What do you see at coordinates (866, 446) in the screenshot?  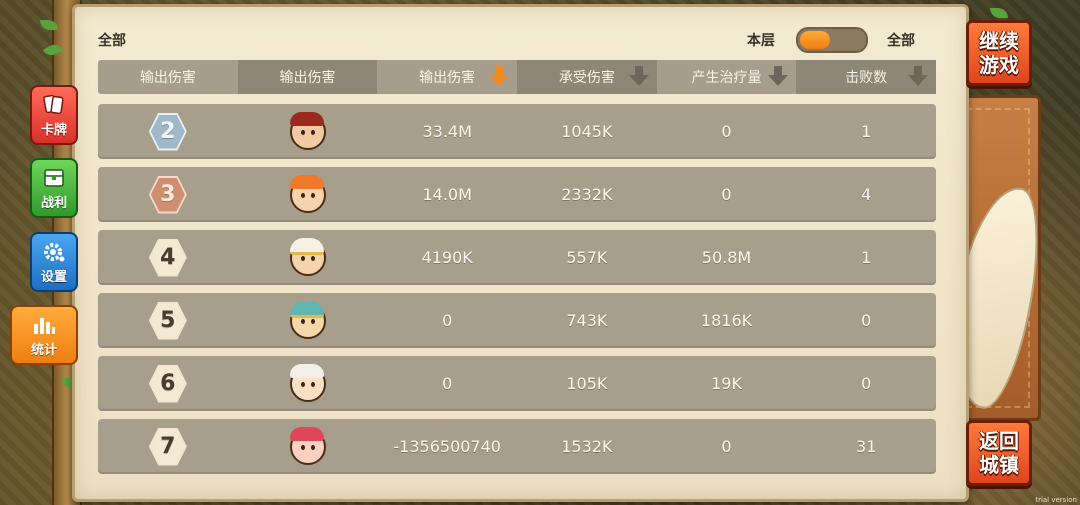 I see `kills-value: 31` at bounding box center [866, 446].